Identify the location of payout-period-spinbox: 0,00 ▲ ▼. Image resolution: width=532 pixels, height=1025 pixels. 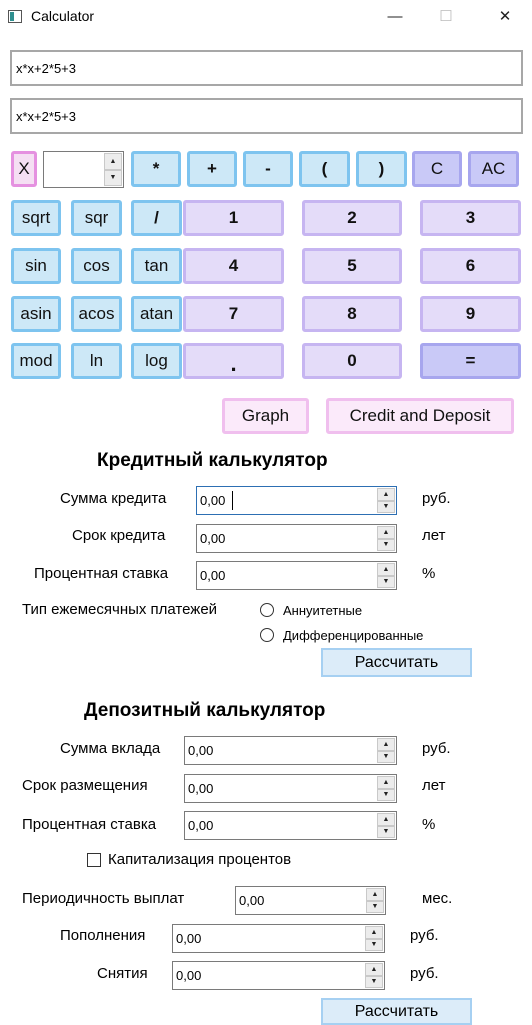
(310, 900).